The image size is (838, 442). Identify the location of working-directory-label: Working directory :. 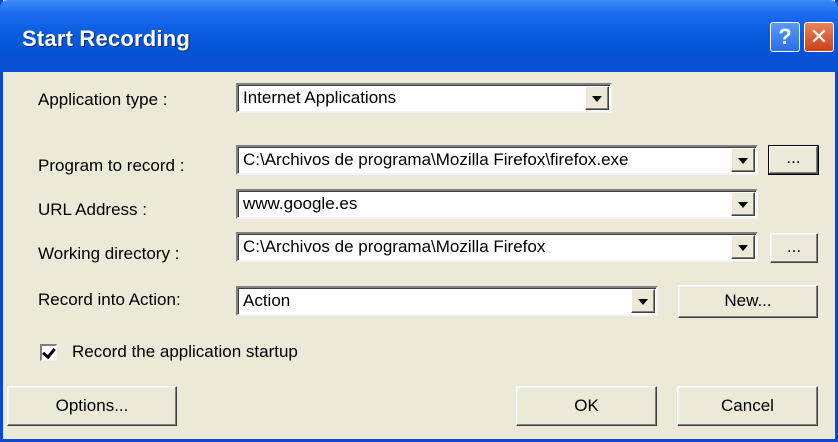
(109, 253).